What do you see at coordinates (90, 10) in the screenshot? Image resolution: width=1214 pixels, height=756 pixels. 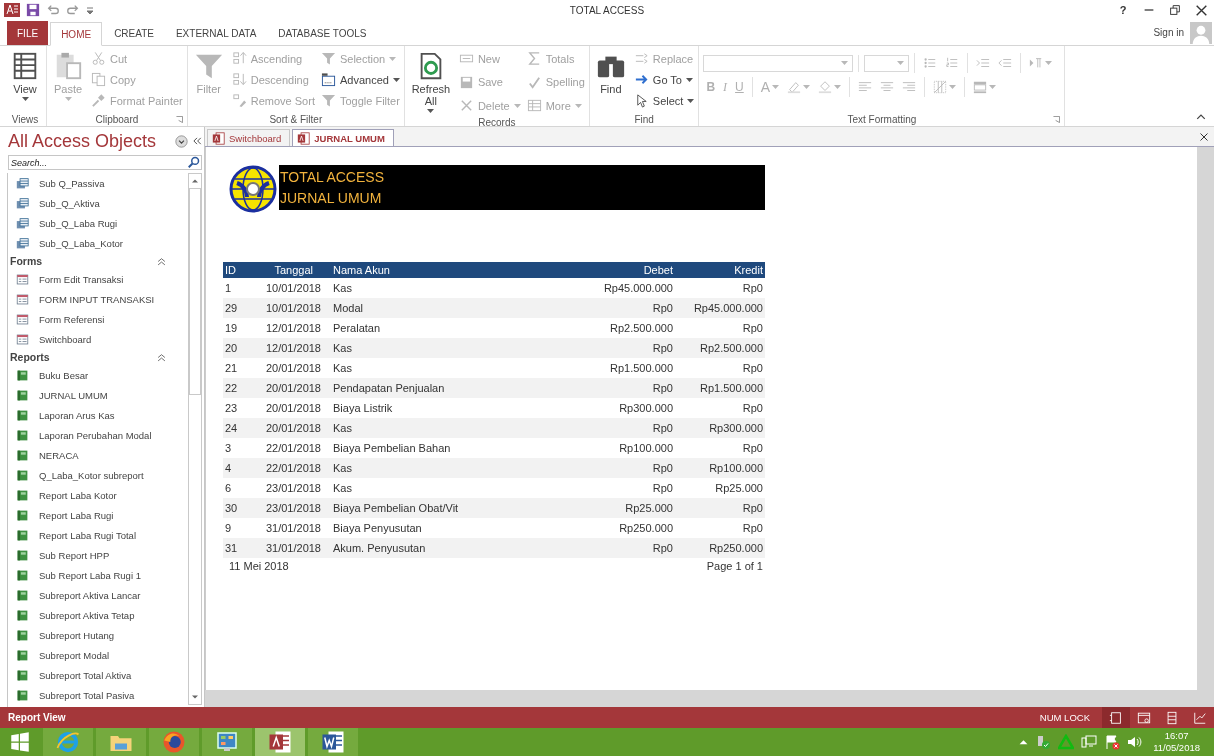 I see `customize-toolbar-button` at bounding box center [90, 10].